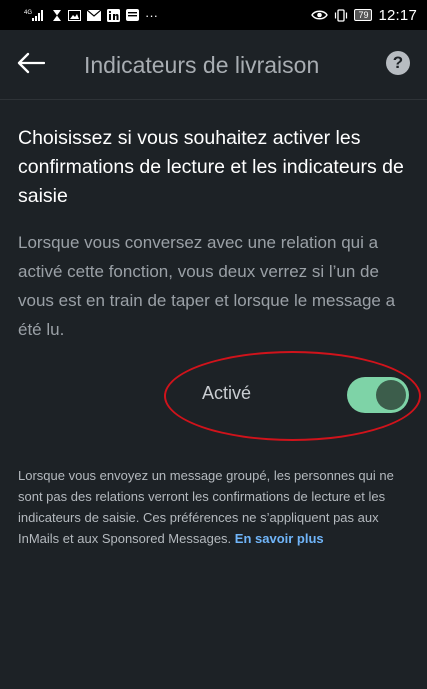  Describe the element at coordinates (94, 15) in the screenshot. I see `mail-icon` at that location.